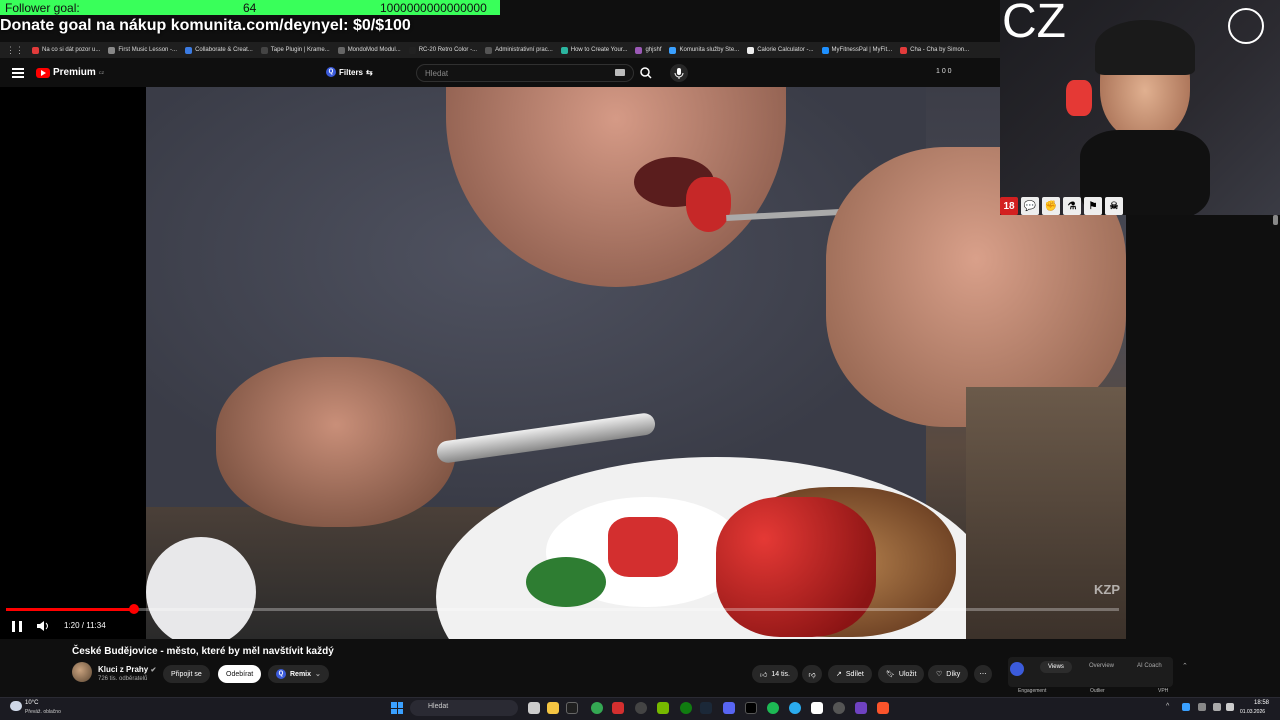 Image resolution: width=1280 pixels, height=720 pixels. What do you see at coordinates (572, 708) in the screenshot?
I see `terminal-icon` at bounding box center [572, 708].